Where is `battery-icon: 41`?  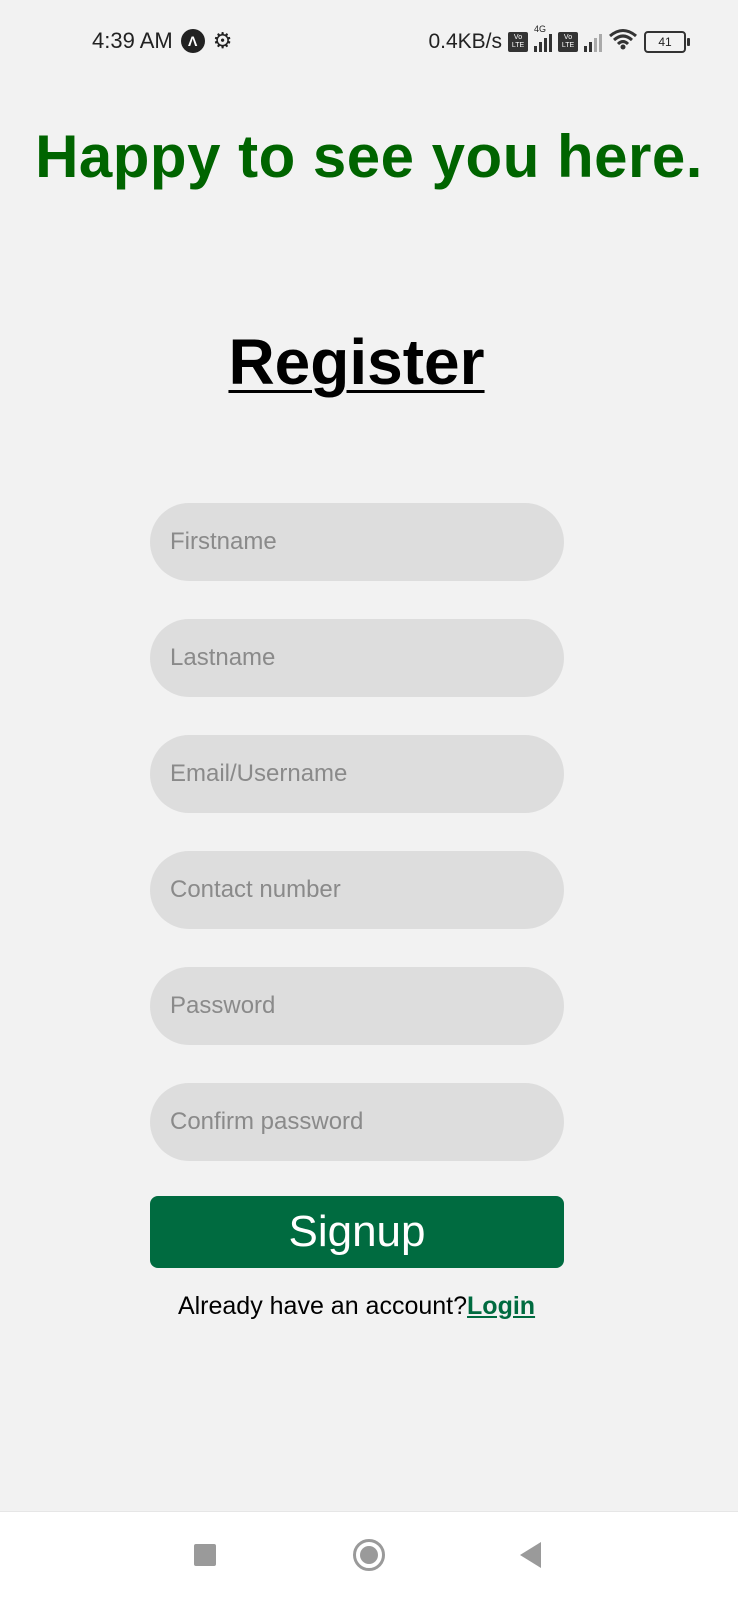 battery-icon: 41 is located at coordinates (667, 42).